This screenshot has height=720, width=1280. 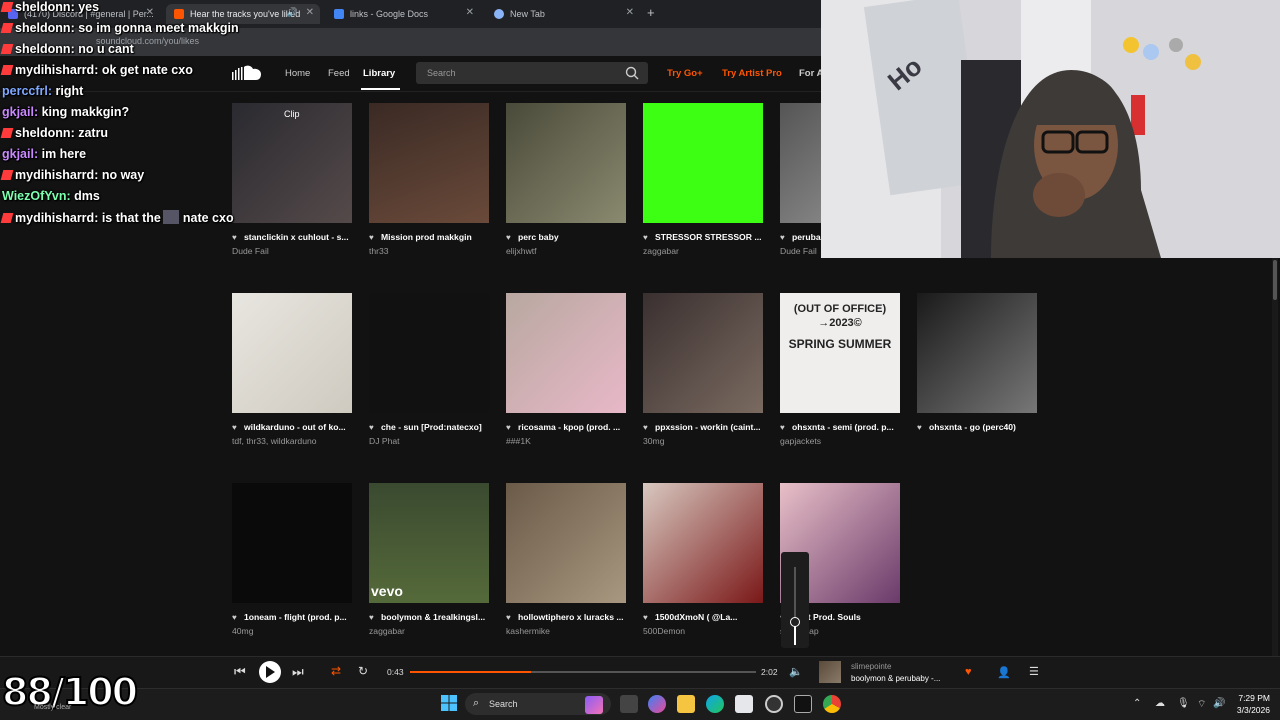 I want to click on track-card: ♥ hollowtiphero x luracks ... kashermike, so click(x=566, y=563).